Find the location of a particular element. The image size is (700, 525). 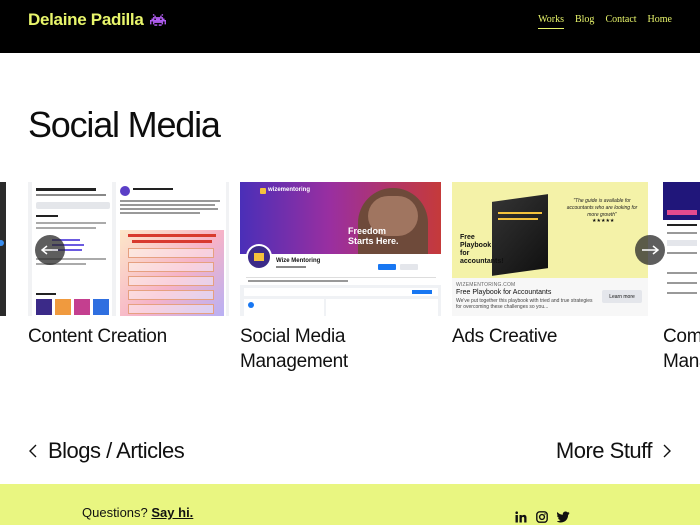

carousel-next-button is located at coordinates (650, 250).